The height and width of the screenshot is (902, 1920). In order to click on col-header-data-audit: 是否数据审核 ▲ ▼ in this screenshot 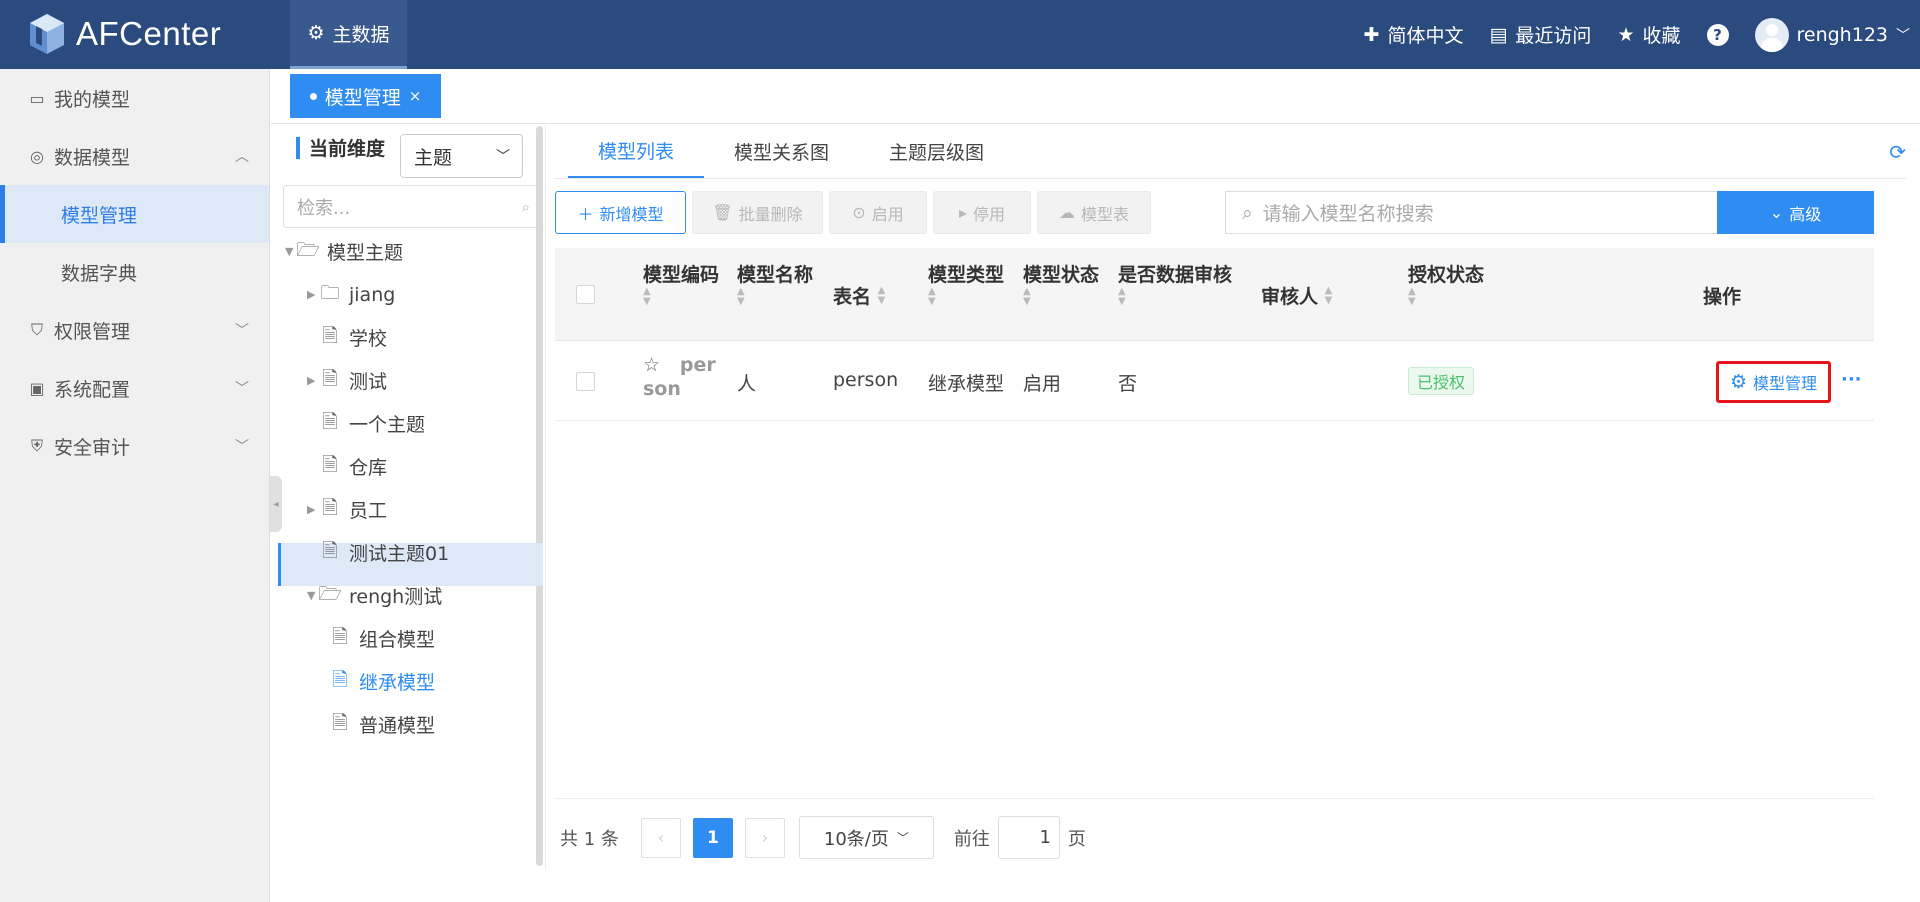, I will do `click(1175, 284)`.